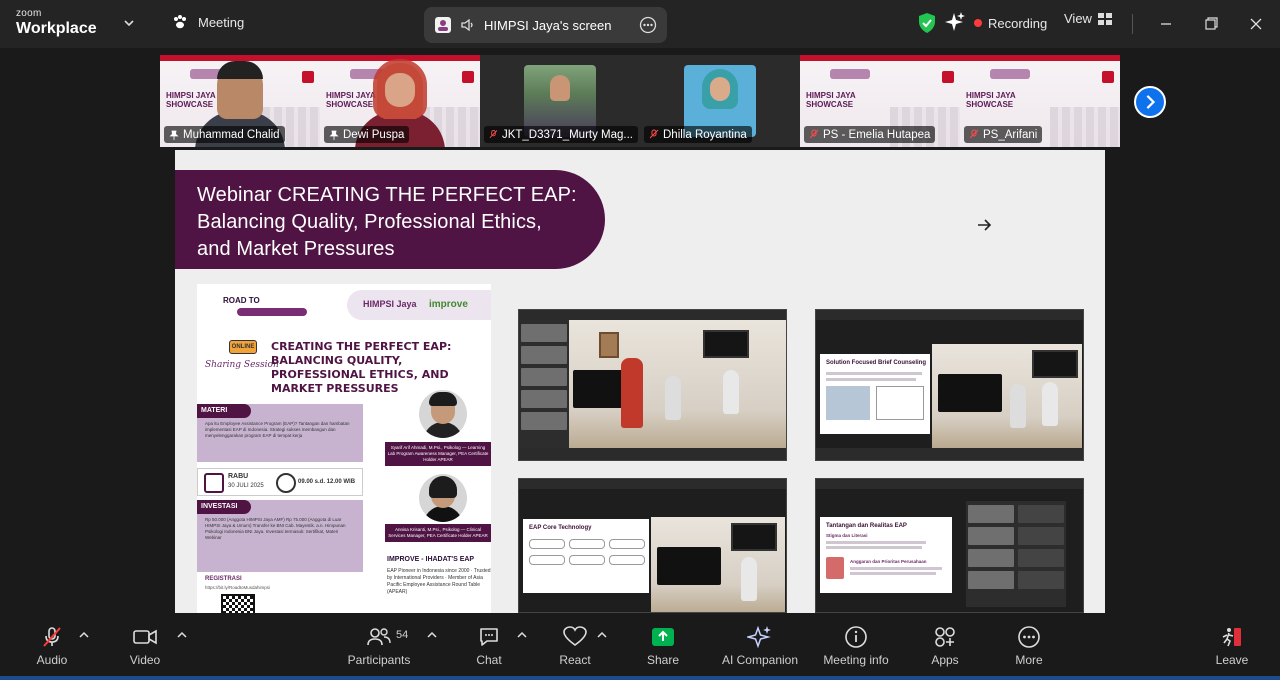  I want to click on apps-button: Apps, so click(945, 644).